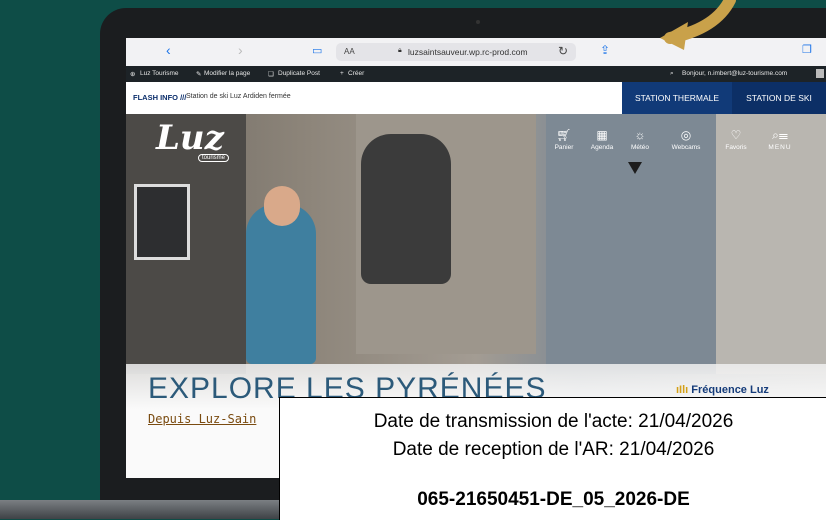  Describe the element at coordinates (281, 284) in the screenshot. I see `hero-child` at that location.